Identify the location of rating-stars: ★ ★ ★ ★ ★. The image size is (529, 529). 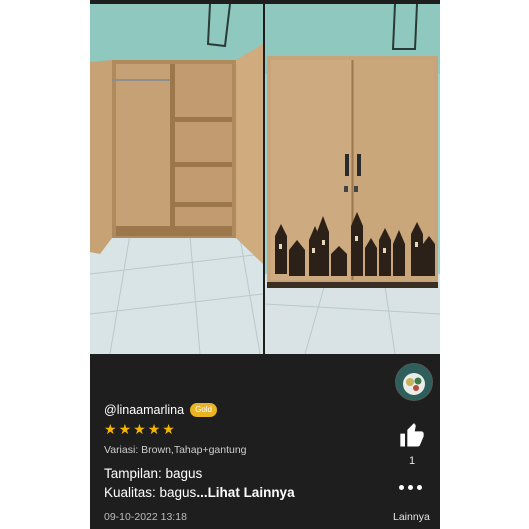
(139, 429).